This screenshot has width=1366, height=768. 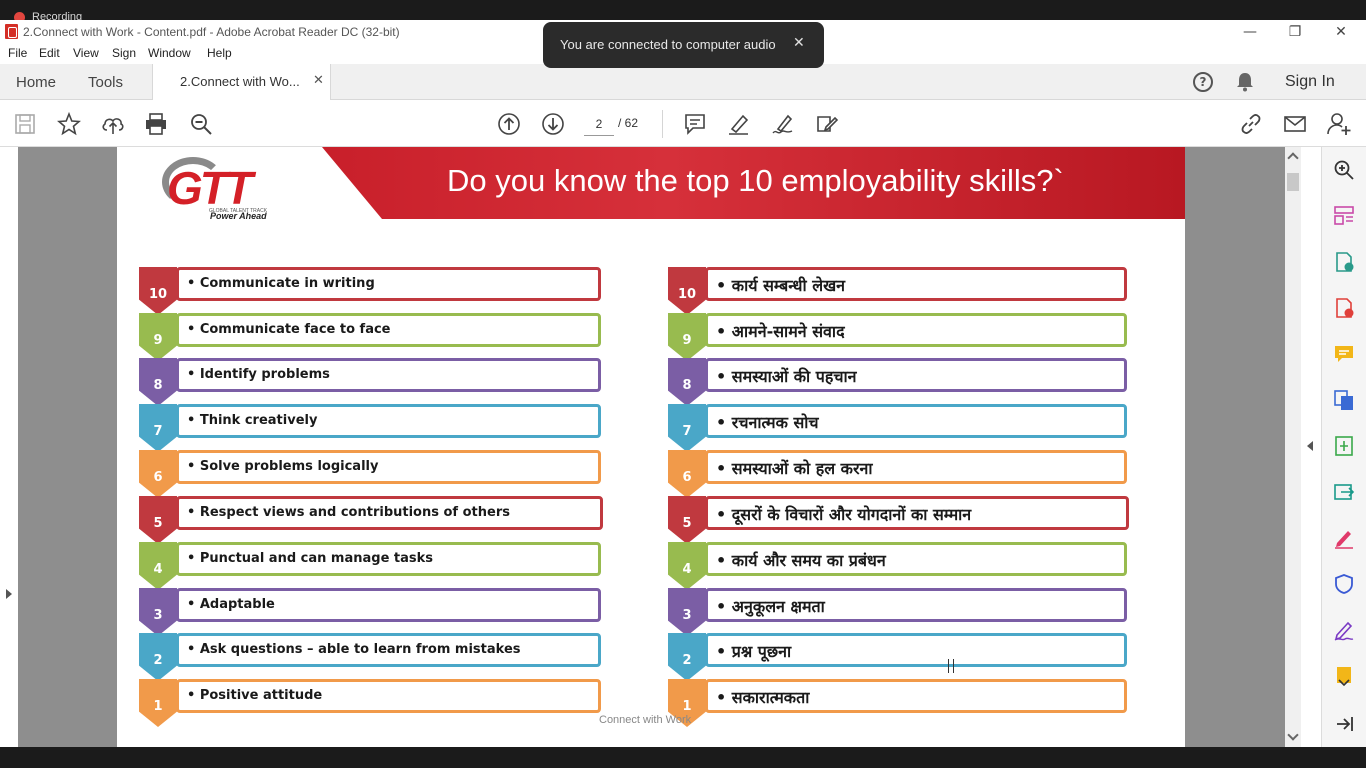 I want to click on toast-message: You are connected to computer audio, so click(x=668, y=44).